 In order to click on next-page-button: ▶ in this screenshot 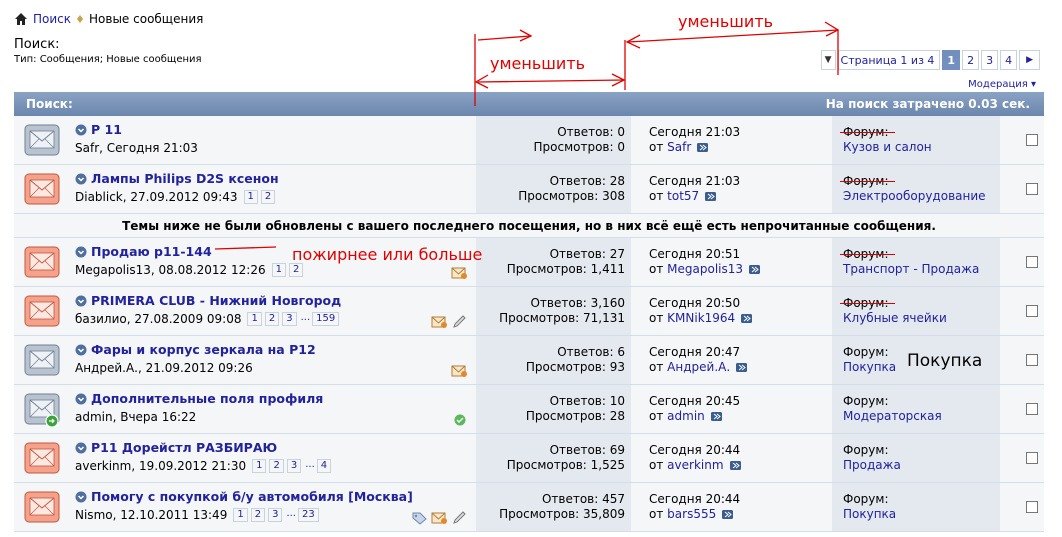, I will do `click(1029, 60)`.